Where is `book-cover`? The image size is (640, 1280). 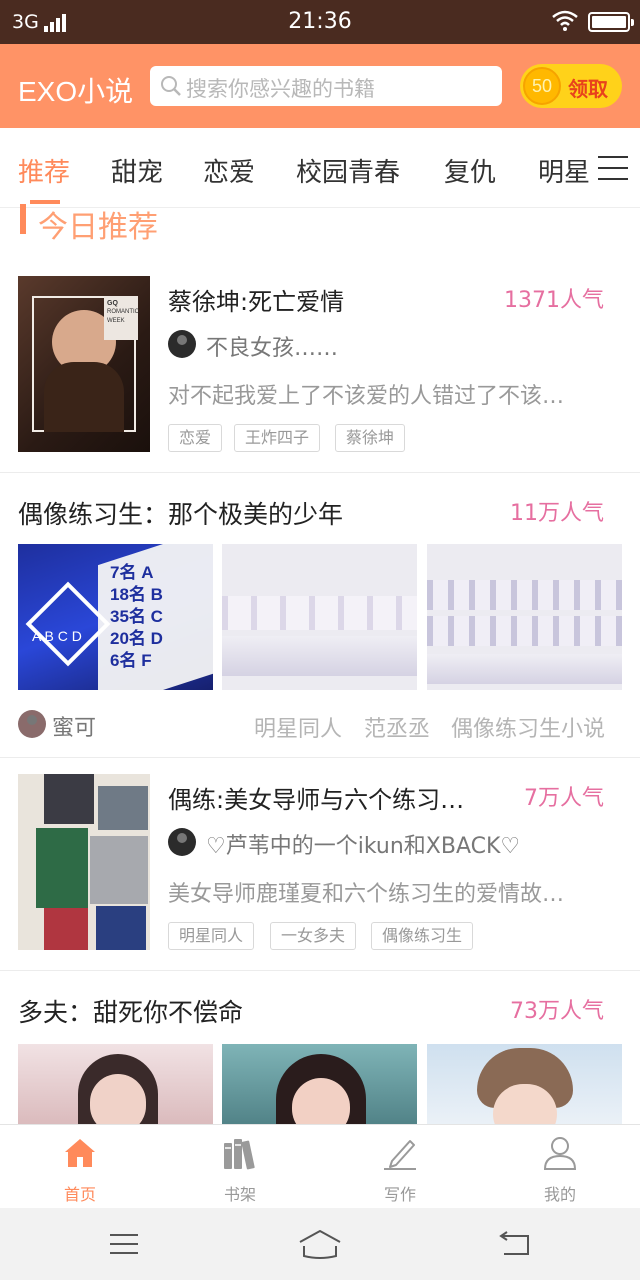 book-cover is located at coordinates (84, 862).